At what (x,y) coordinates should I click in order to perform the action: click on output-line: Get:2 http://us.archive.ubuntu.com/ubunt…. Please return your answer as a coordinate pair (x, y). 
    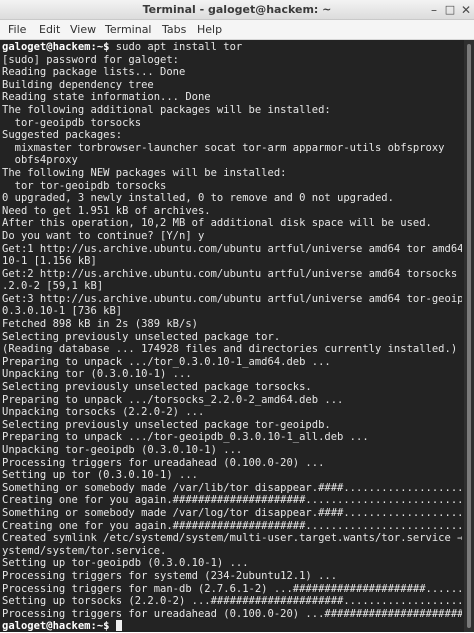
    Looking at the image, I should click on (232, 273).